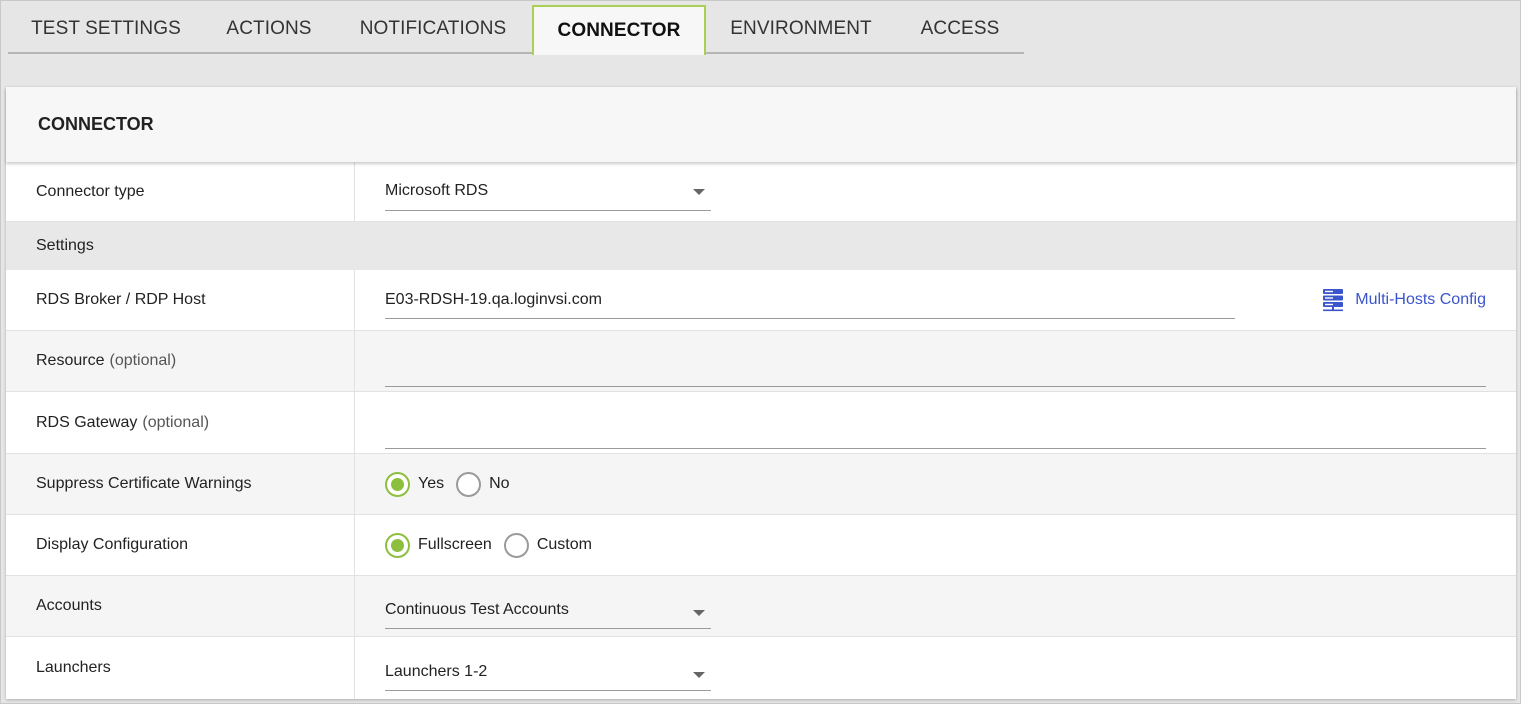 The height and width of the screenshot is (704, 1521). I want to click on resource-value-cell, so click(935, 361).